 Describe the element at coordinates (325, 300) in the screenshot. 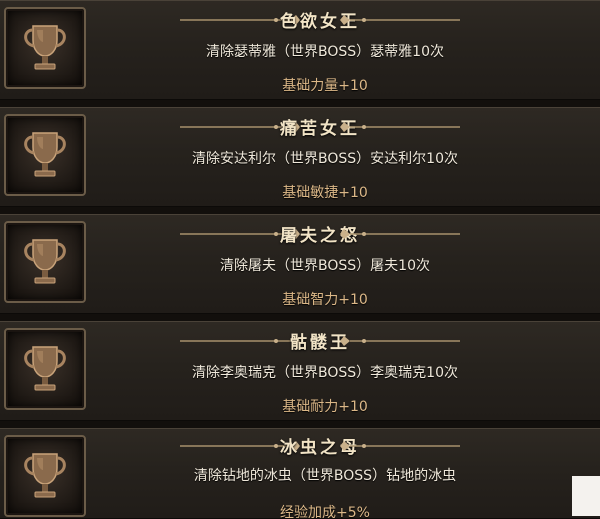

I see `achievement-reward: 基础智力+10` at that location.